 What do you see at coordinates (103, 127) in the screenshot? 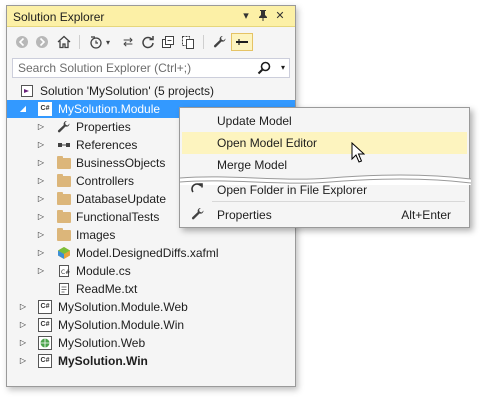
I see `tree-item-label: Properties` at bounding box center [103, 127].